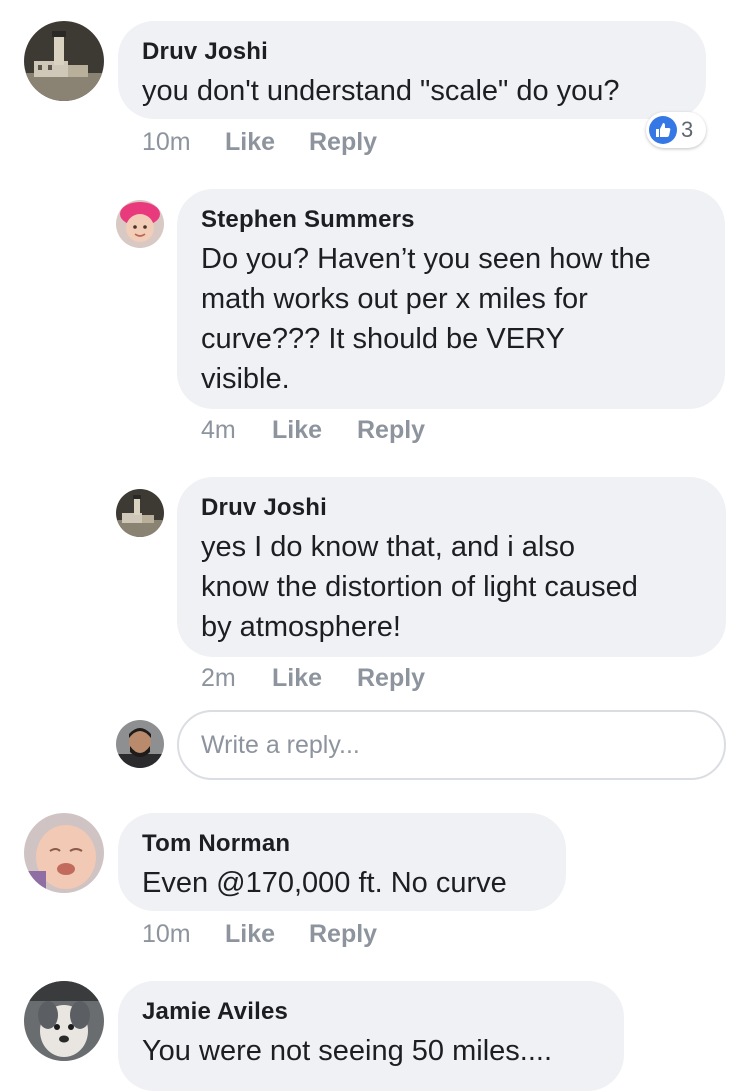  I want to click on reply-input, so click(451, 745).